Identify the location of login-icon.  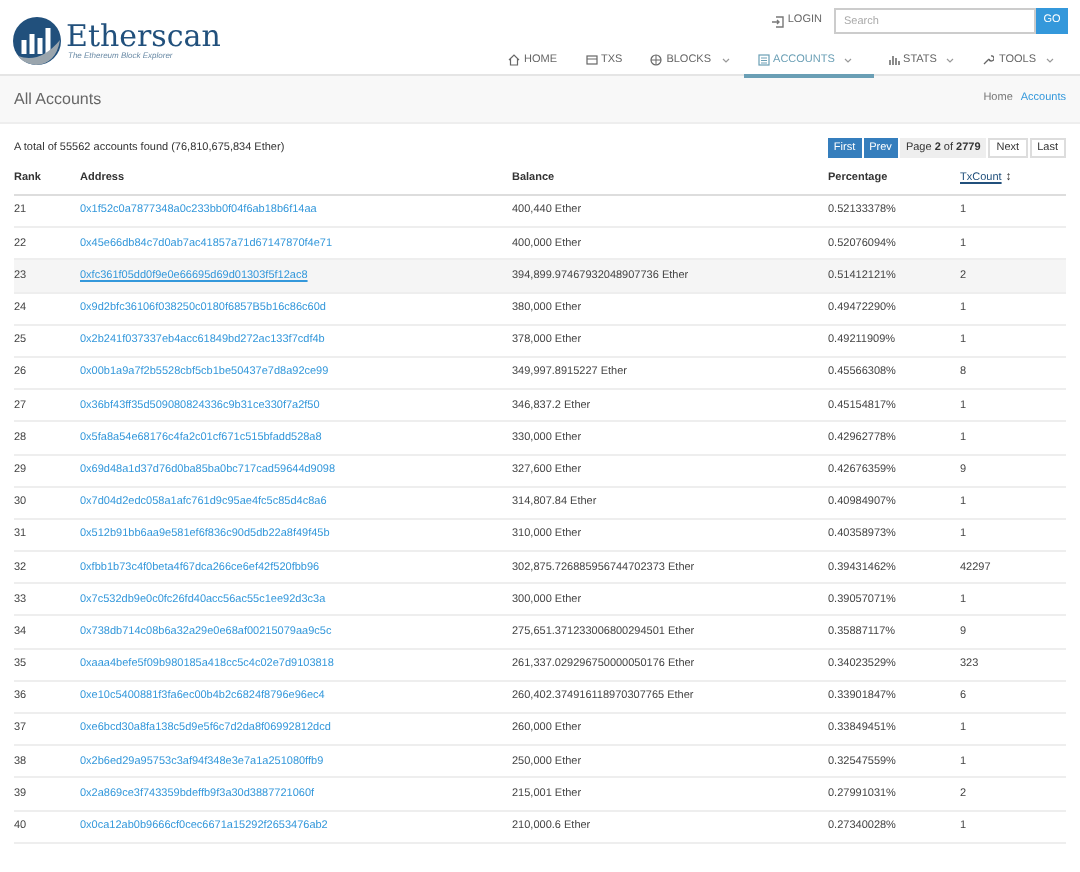
(777, 21).